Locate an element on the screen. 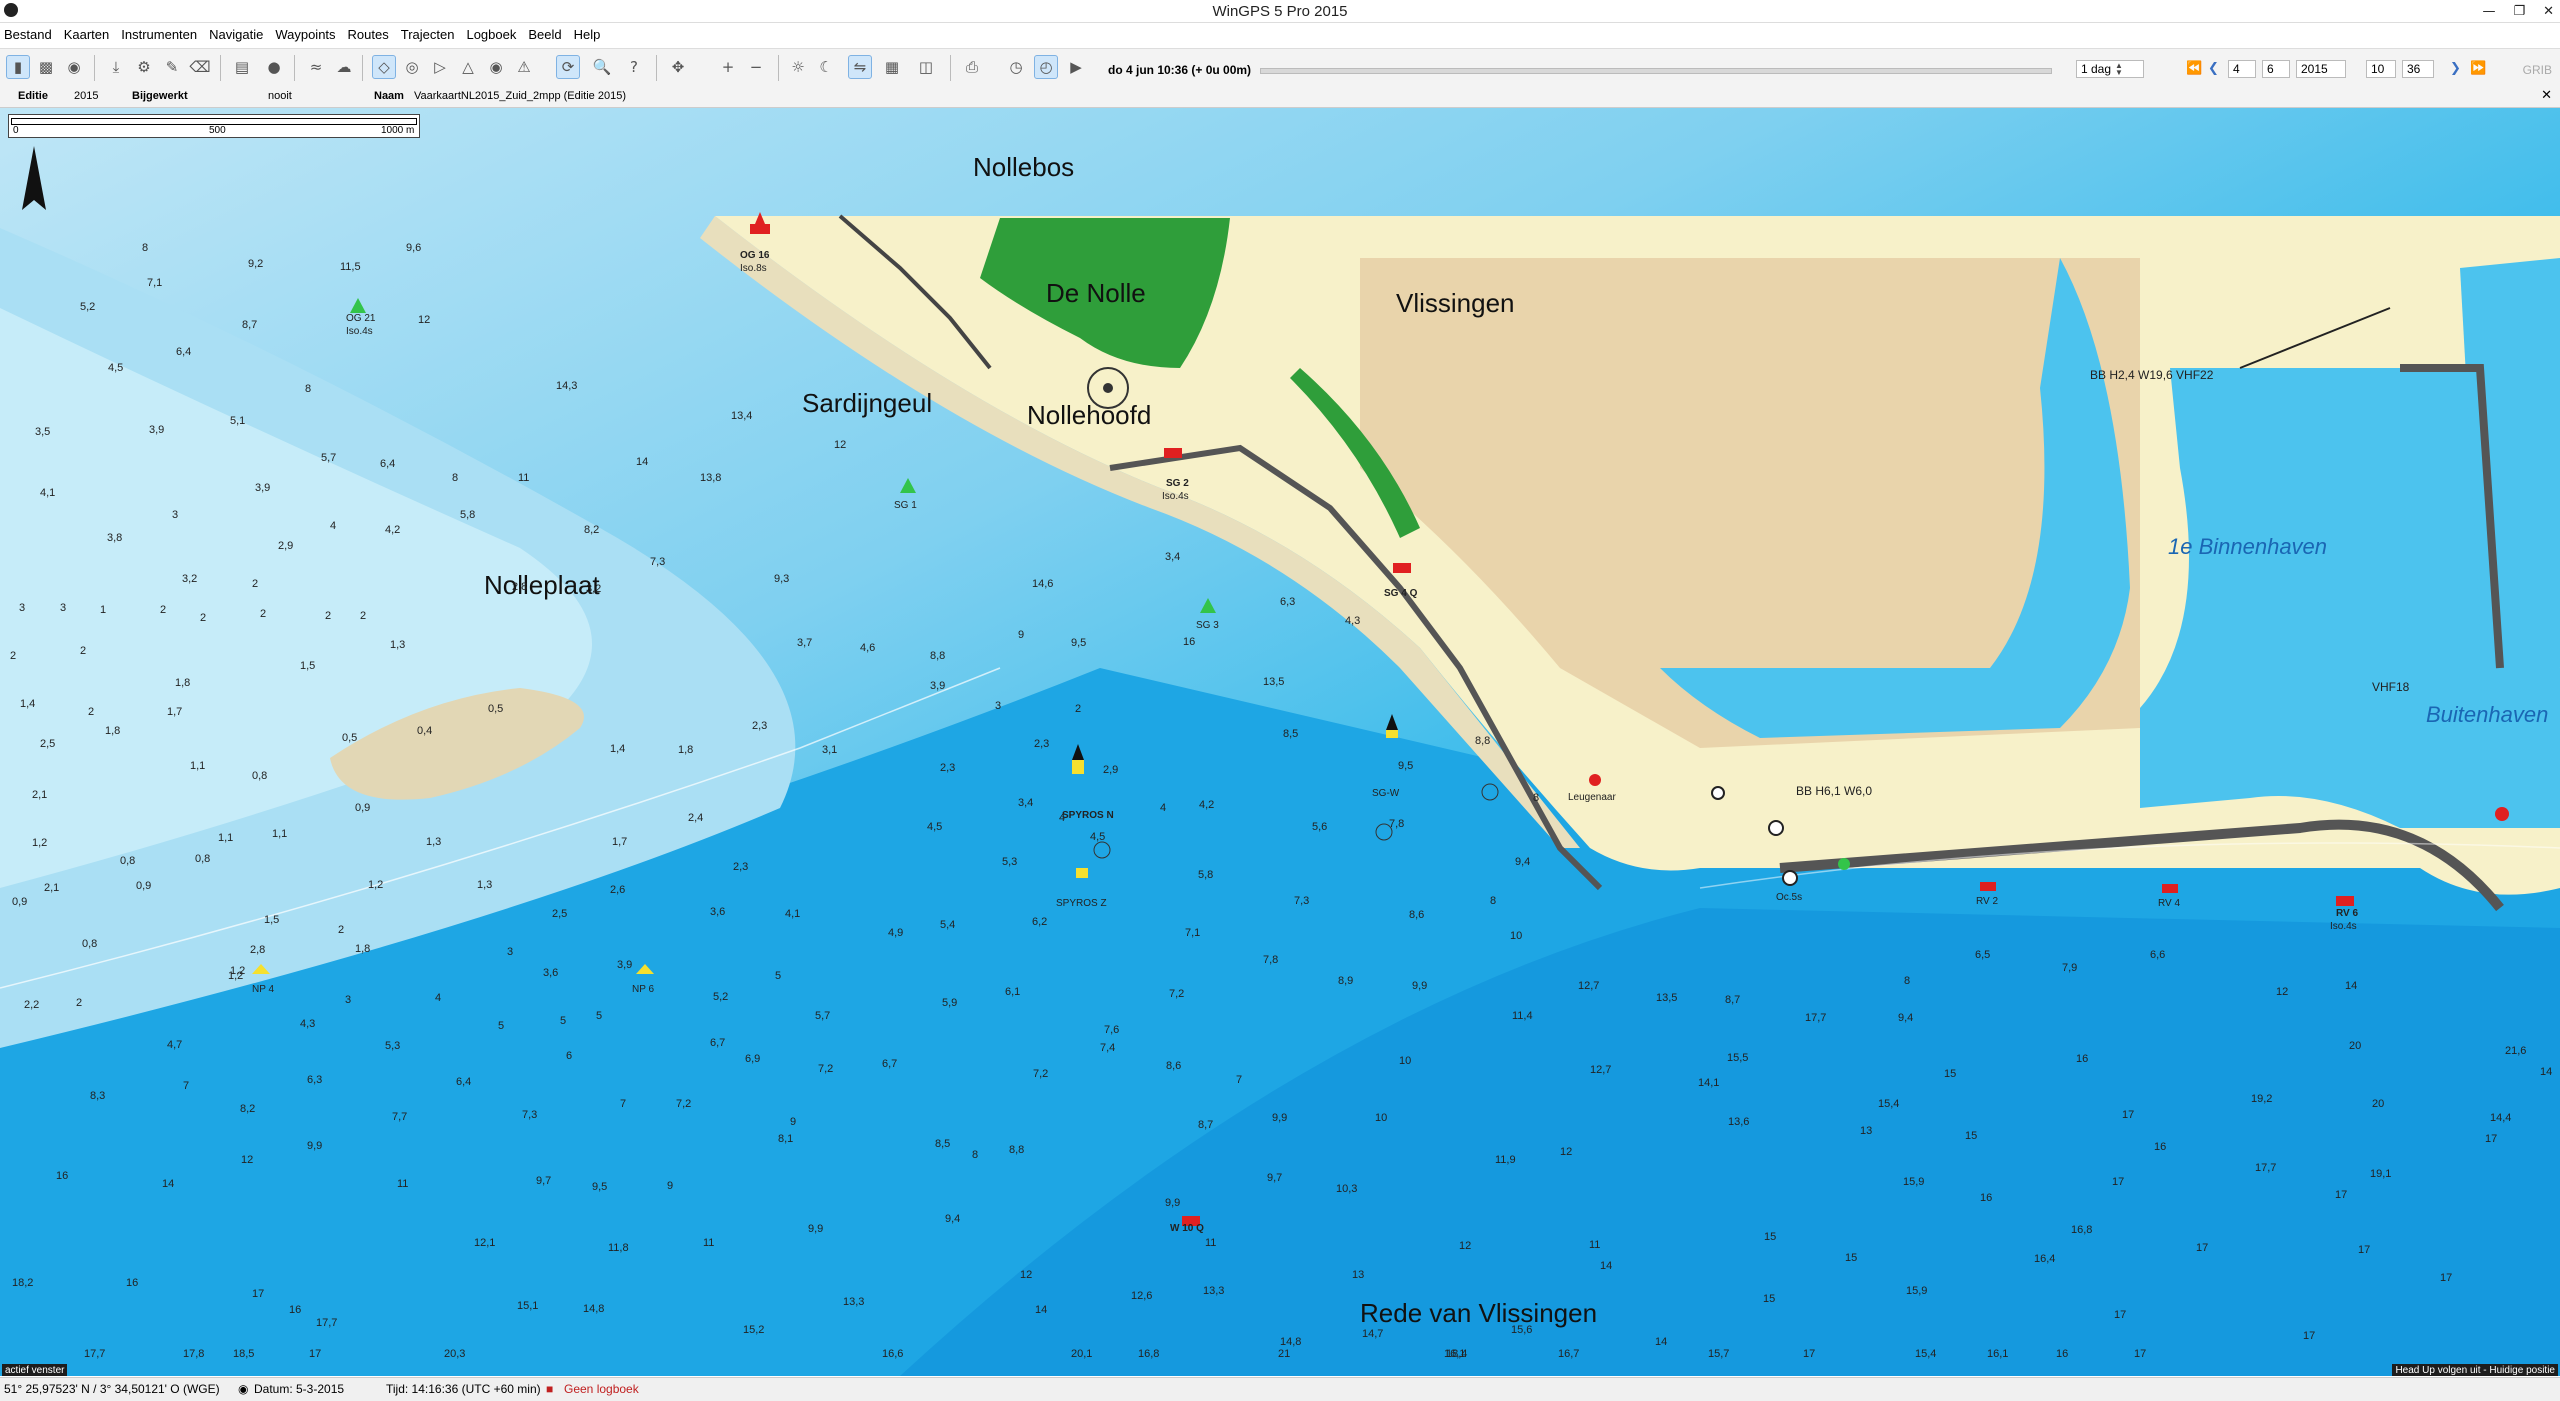  year-spinner: 2015 is located at coordinates (2321, 69).